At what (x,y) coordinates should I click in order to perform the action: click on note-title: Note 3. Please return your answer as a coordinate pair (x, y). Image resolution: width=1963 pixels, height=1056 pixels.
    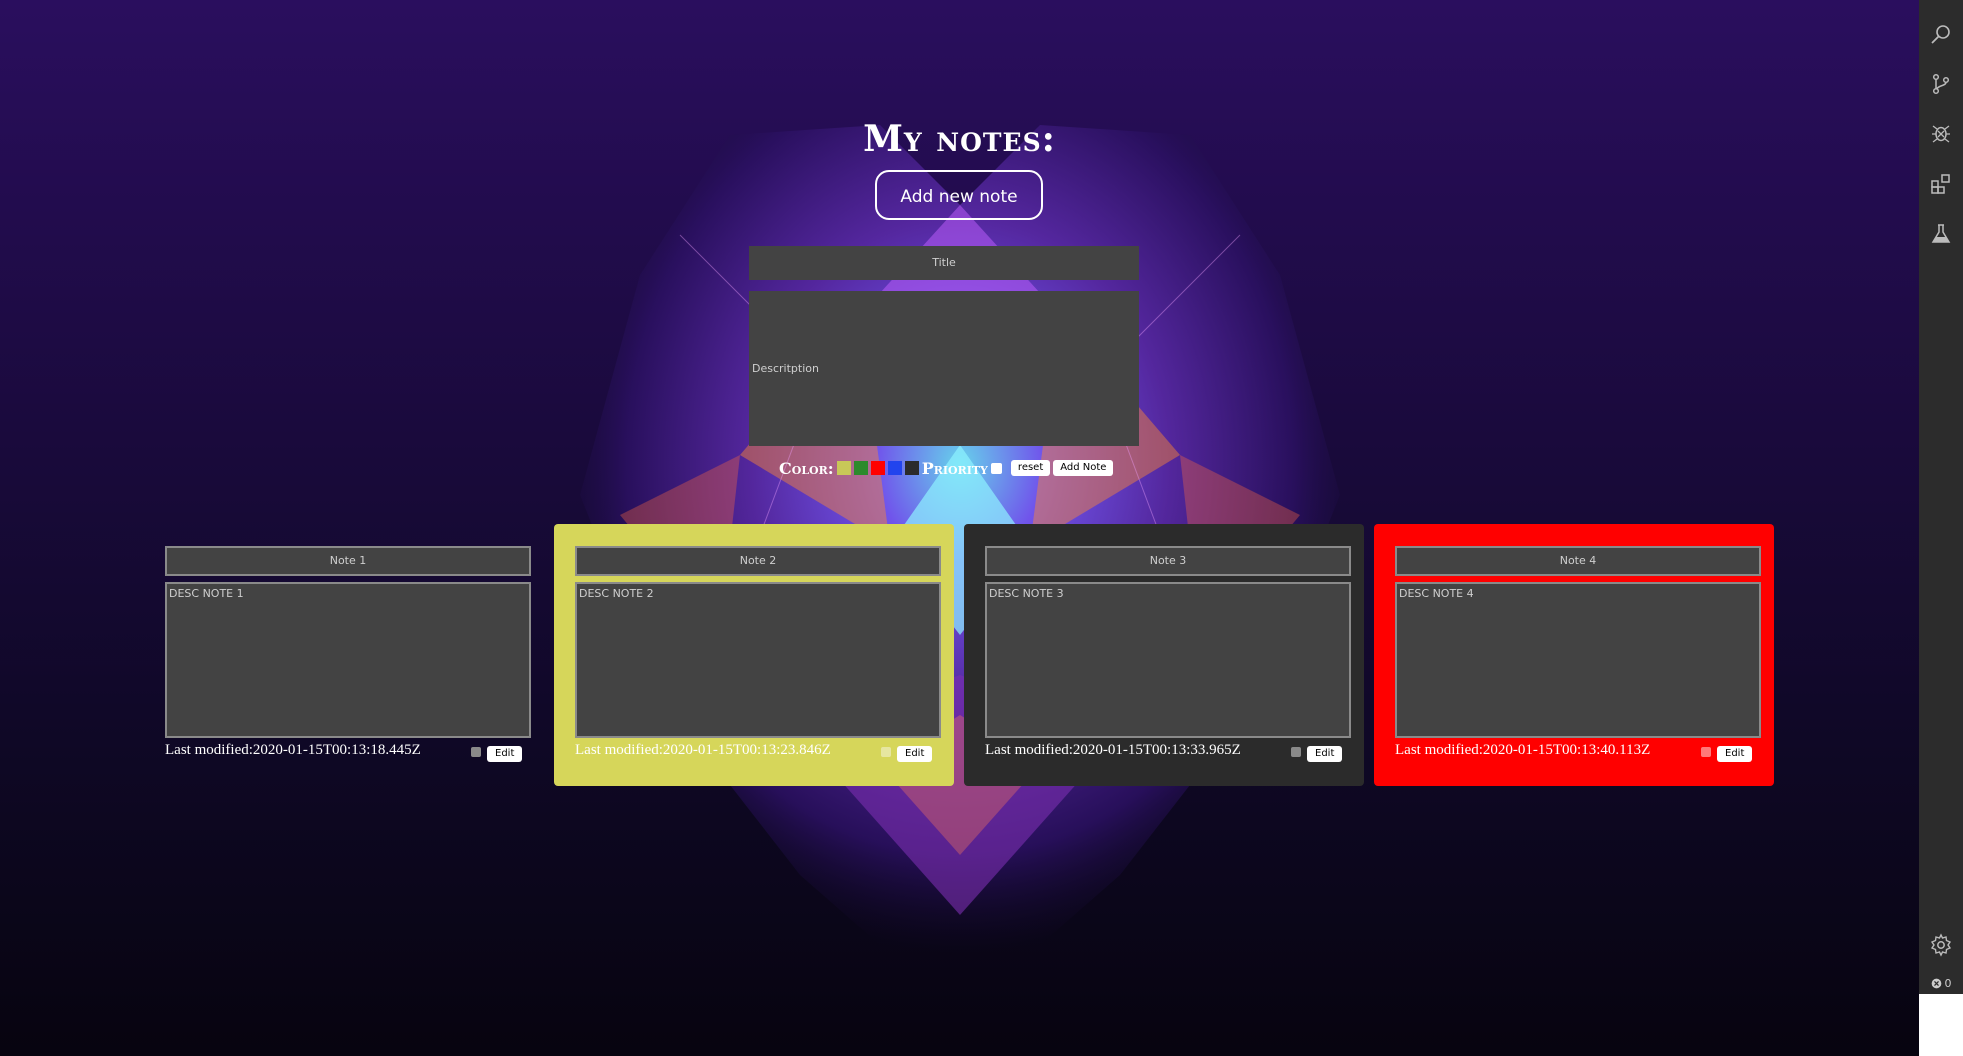
    Looking at the image, I should click on (1168, 561).